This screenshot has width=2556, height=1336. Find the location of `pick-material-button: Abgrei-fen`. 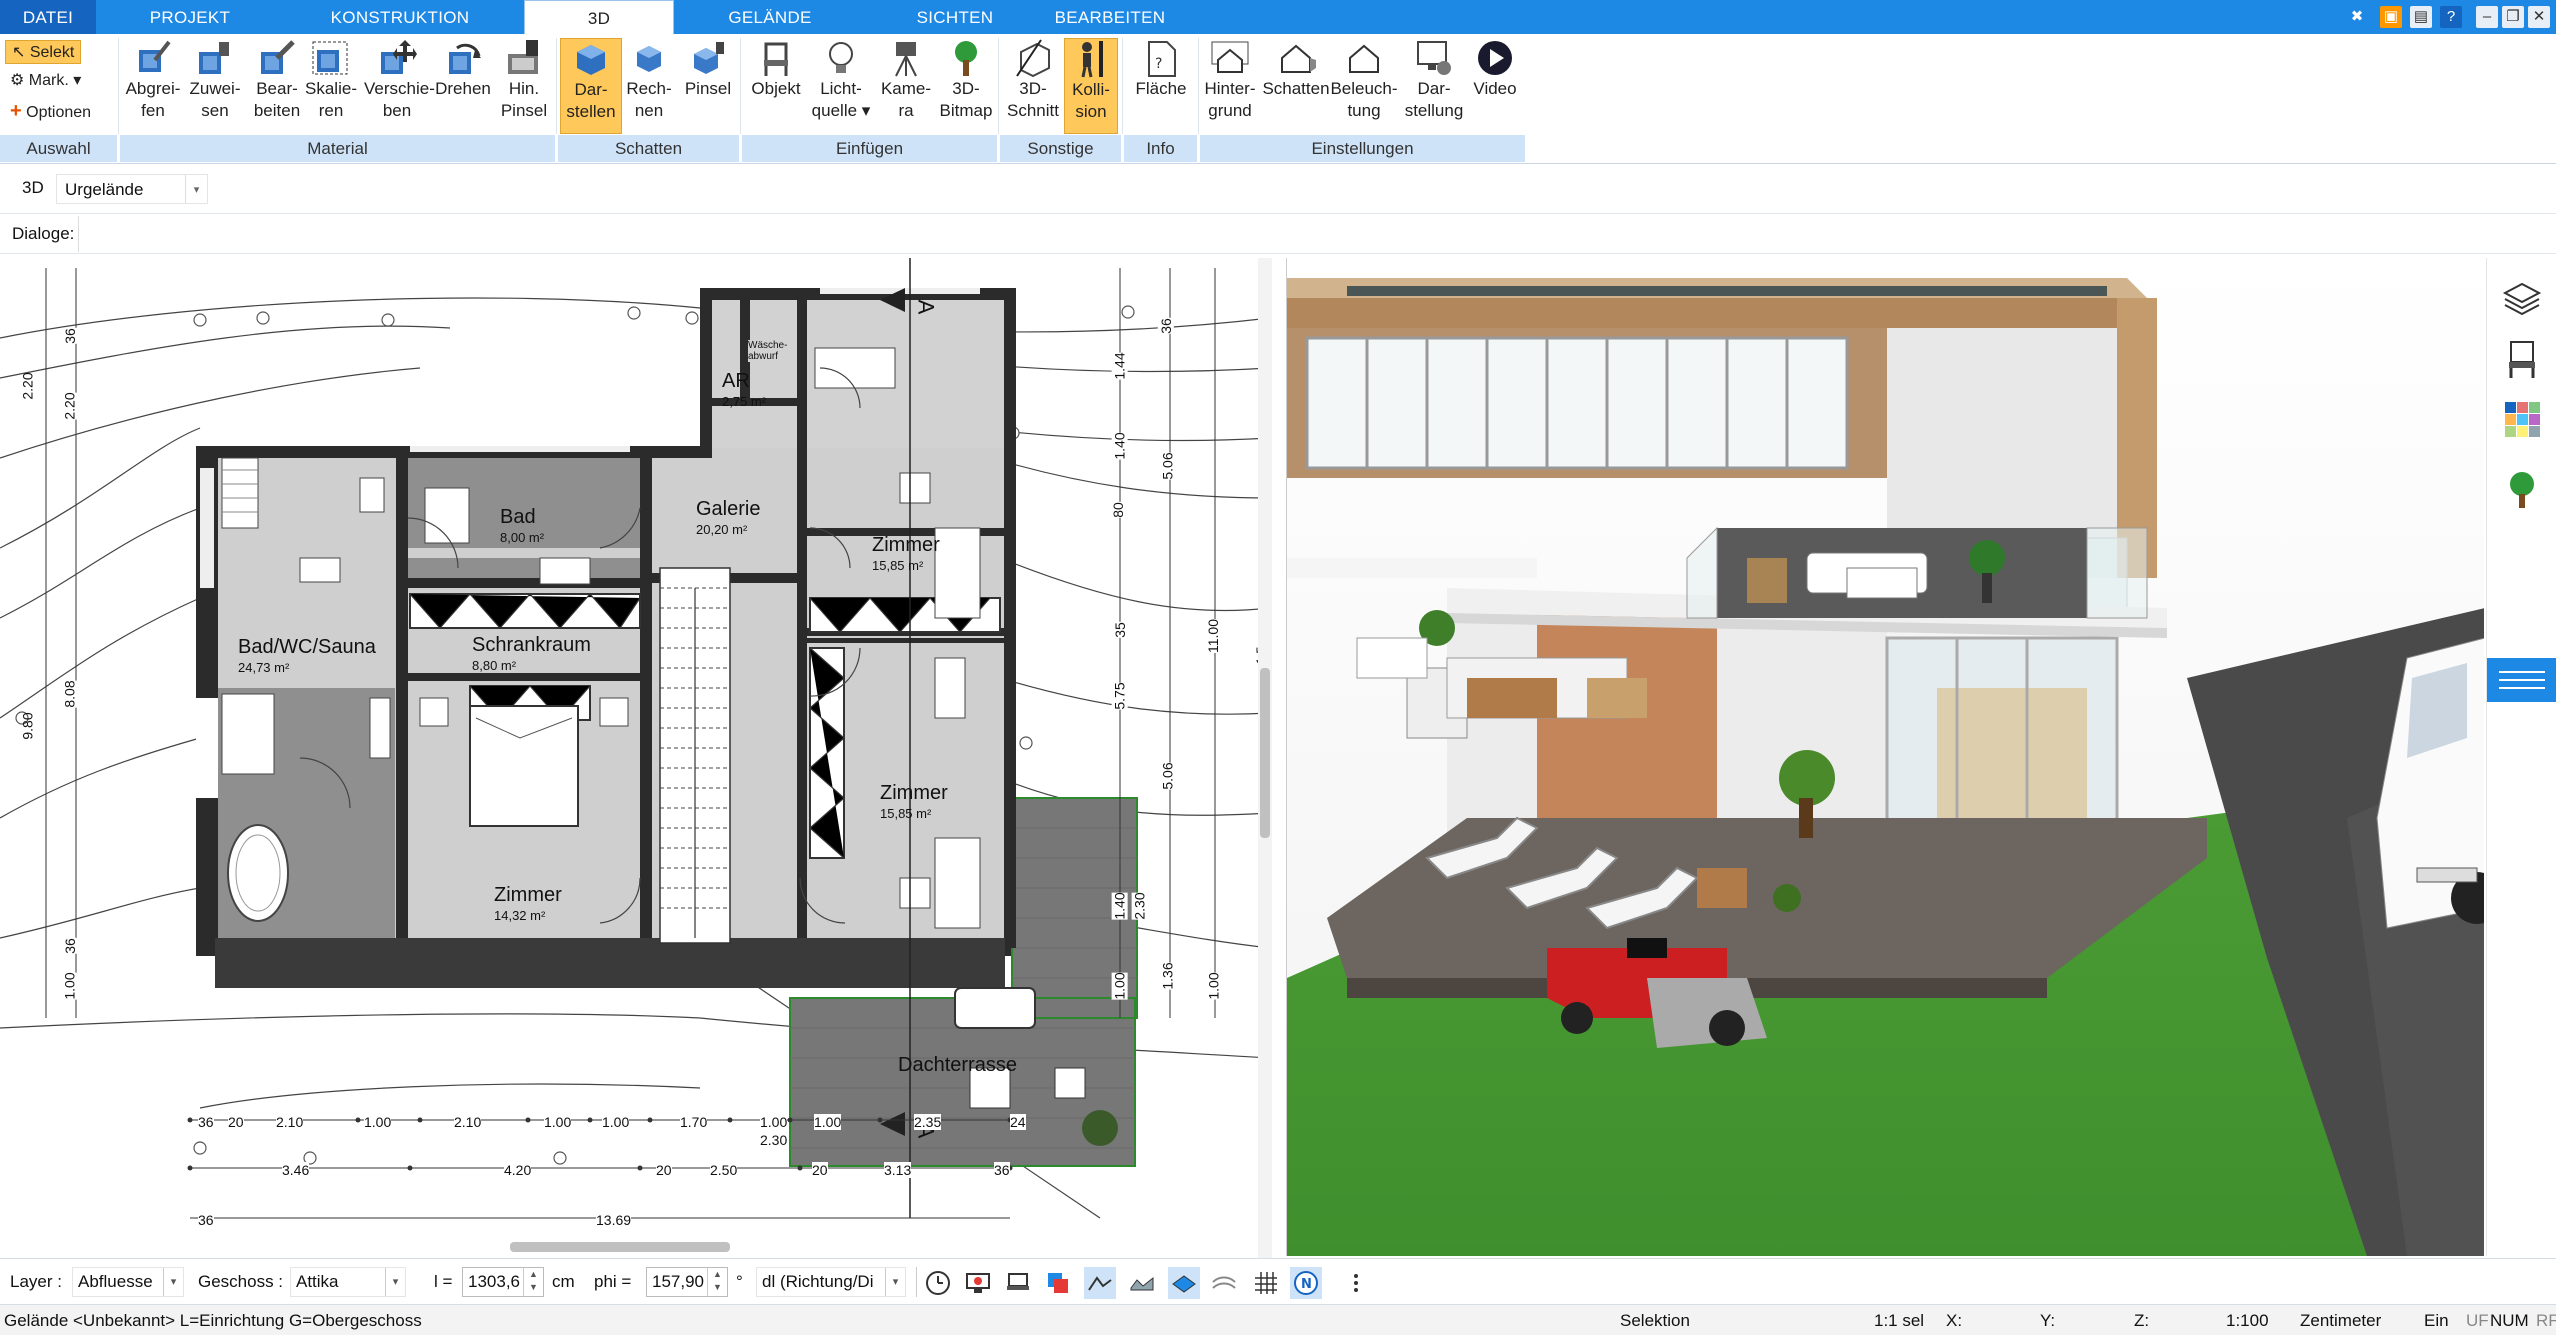

pick-material-button: Abgrei-fen is located at coordinates (153, 80).